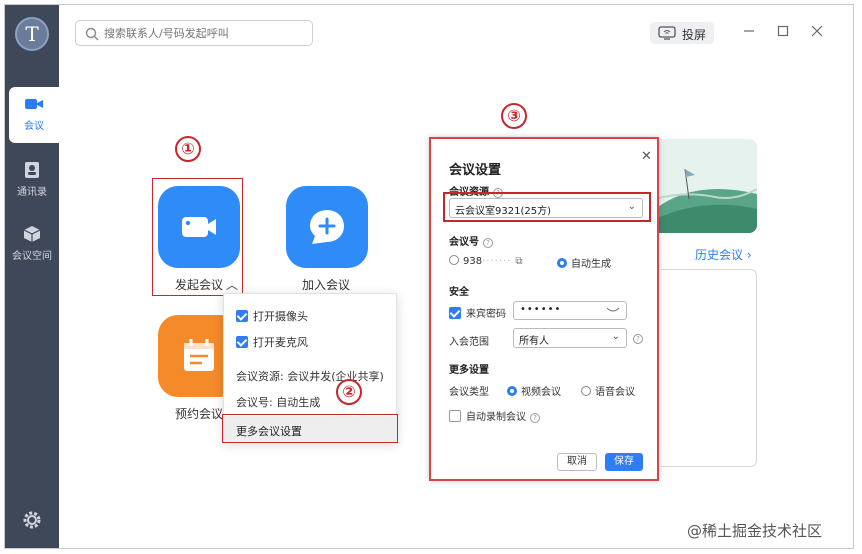 Image resolution: width=862 pixels, height=554 pixels. What do you see at coordinates (570, 310) in the screenshot?
I see `password-field: ••••••` at bounding box center [570, 310].